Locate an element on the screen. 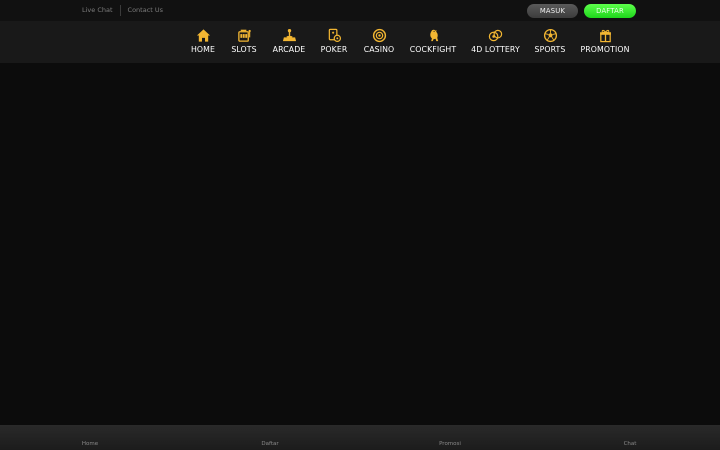  rooster-icon is located at coordinates (433, 35).